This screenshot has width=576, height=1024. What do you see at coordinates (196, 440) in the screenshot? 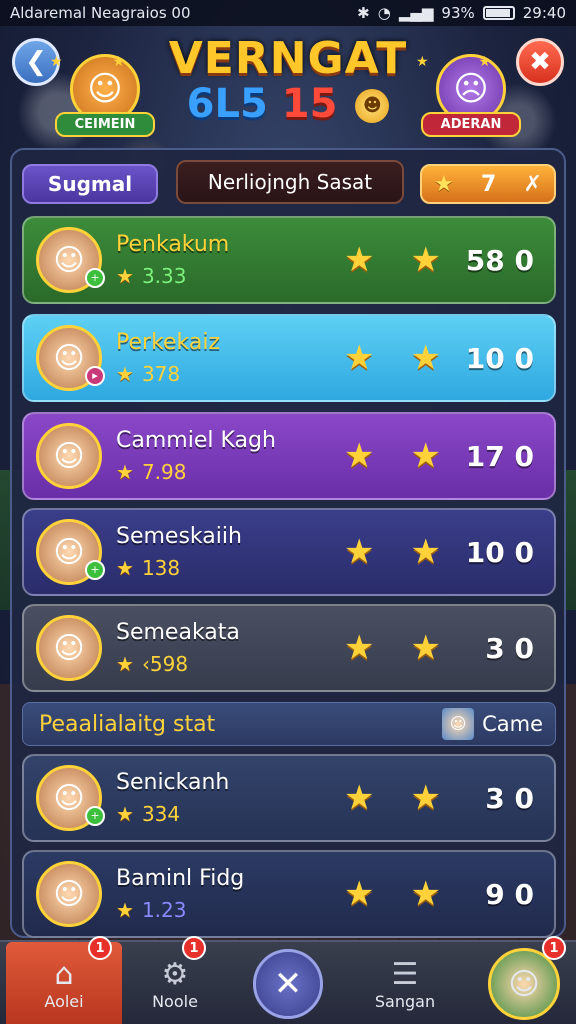
I see `player-name: Cammiel Kagh` at bounding box center [196, 440].